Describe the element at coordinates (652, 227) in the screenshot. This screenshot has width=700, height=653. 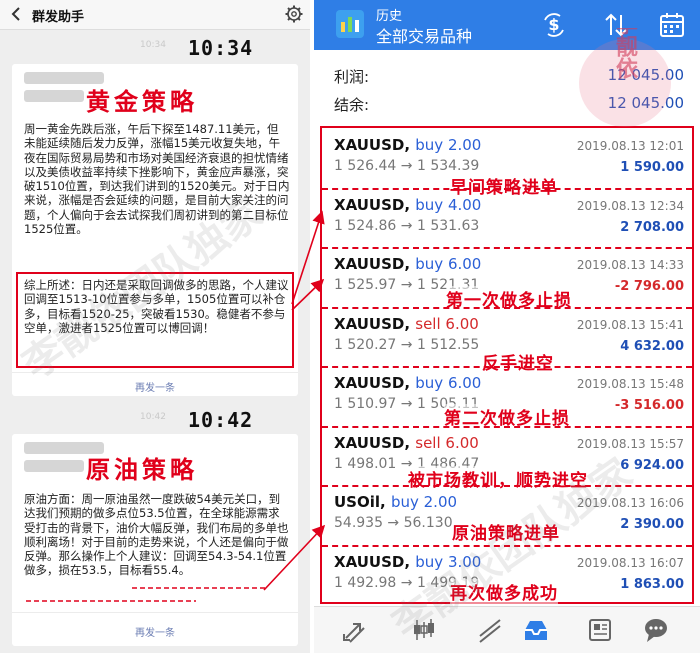
I see `trade-profit: 2 708.00` at that location.